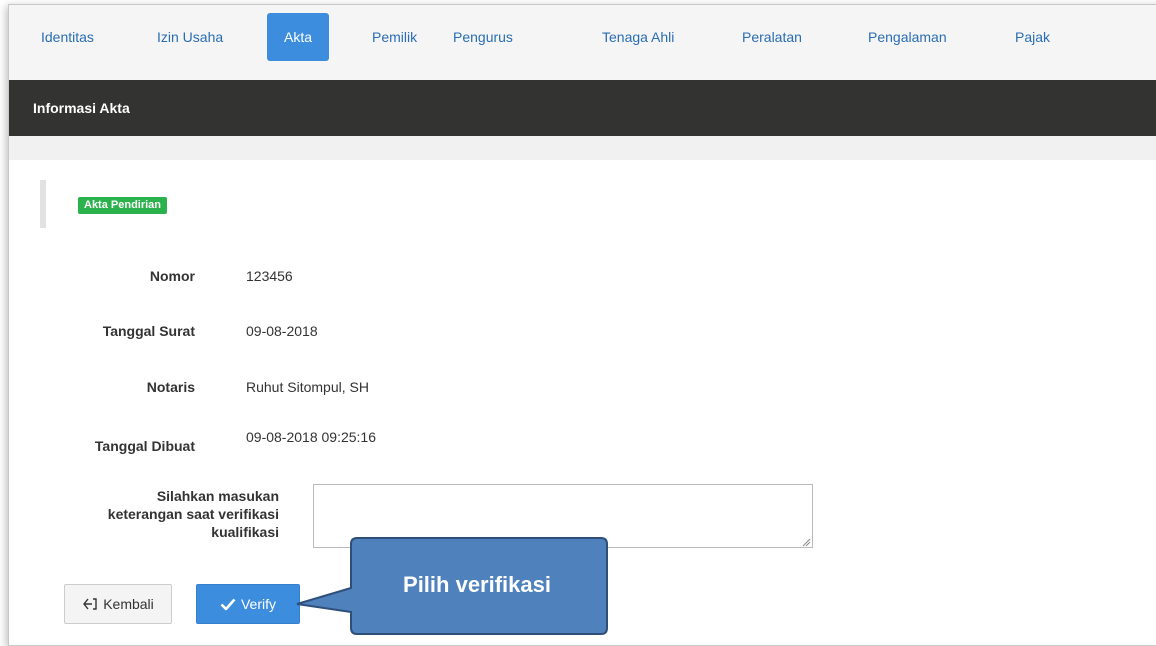  What do you see at coordinates (582, 108) in the screenshot?
I see `panel-title: Informasi Akta` at bounding box center [582, 108].